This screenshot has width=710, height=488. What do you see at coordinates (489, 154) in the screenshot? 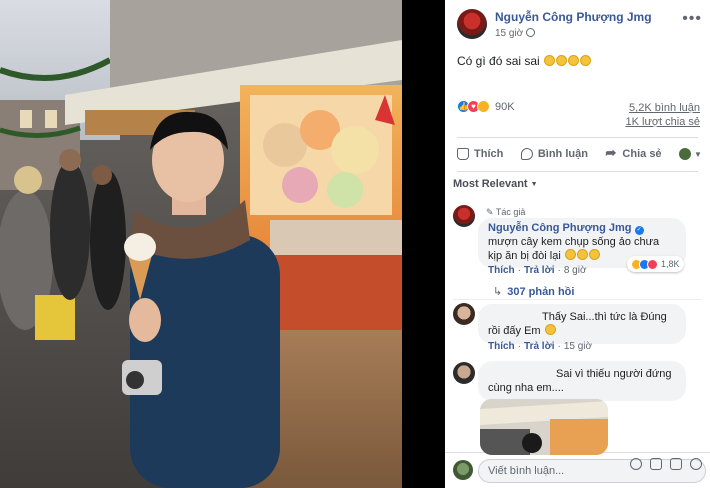
I see `like-label: Thích` at bounding box center [489, 154].